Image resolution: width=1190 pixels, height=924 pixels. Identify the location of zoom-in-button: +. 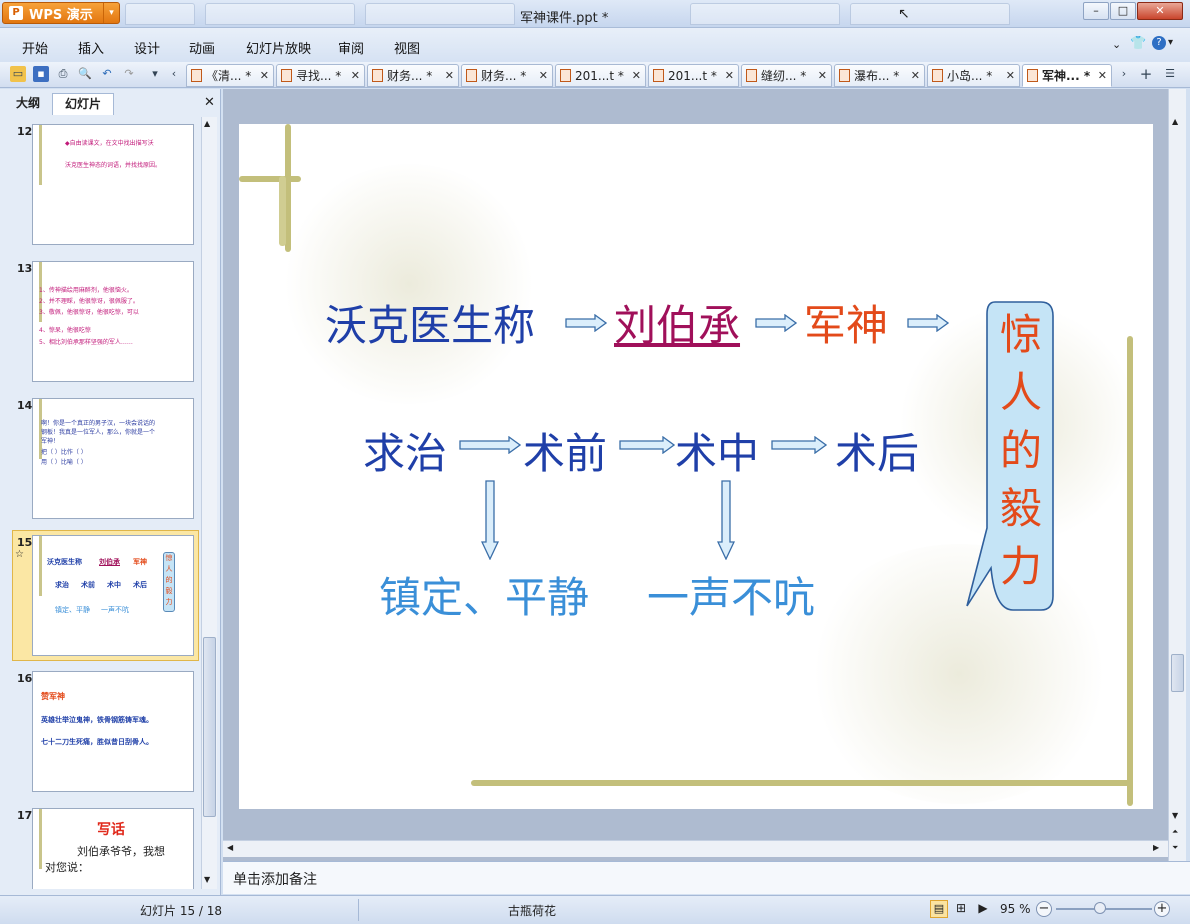
(1162, 909).